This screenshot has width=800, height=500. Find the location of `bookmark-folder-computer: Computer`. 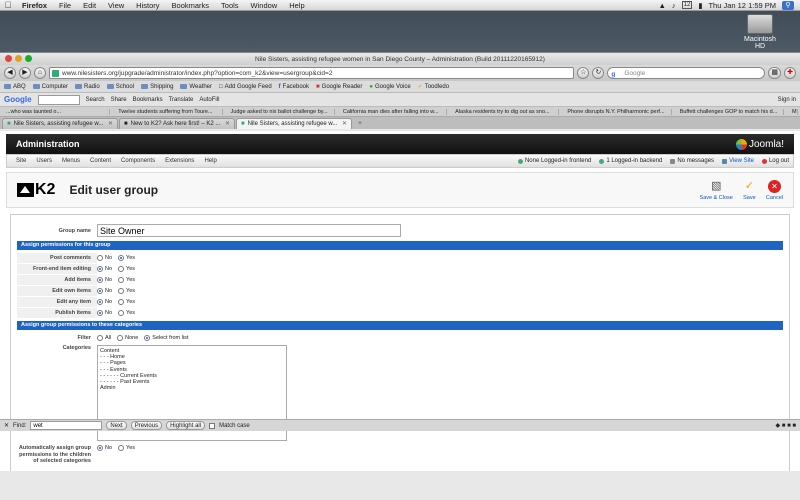

bookmark-folder-computer: Computer is located at coordinates (50, 87).